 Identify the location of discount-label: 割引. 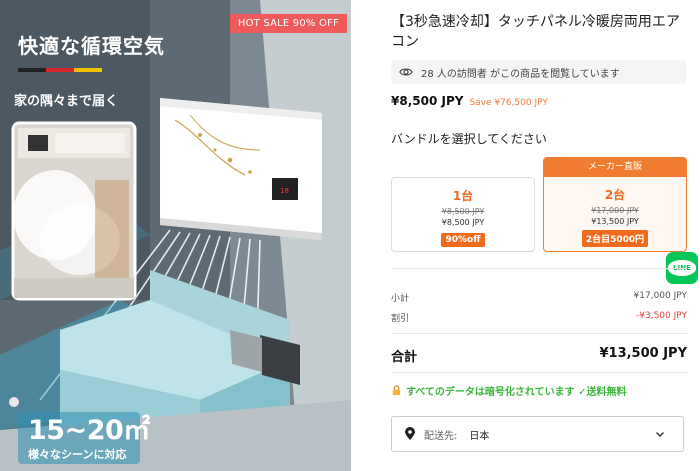
(400, 319).